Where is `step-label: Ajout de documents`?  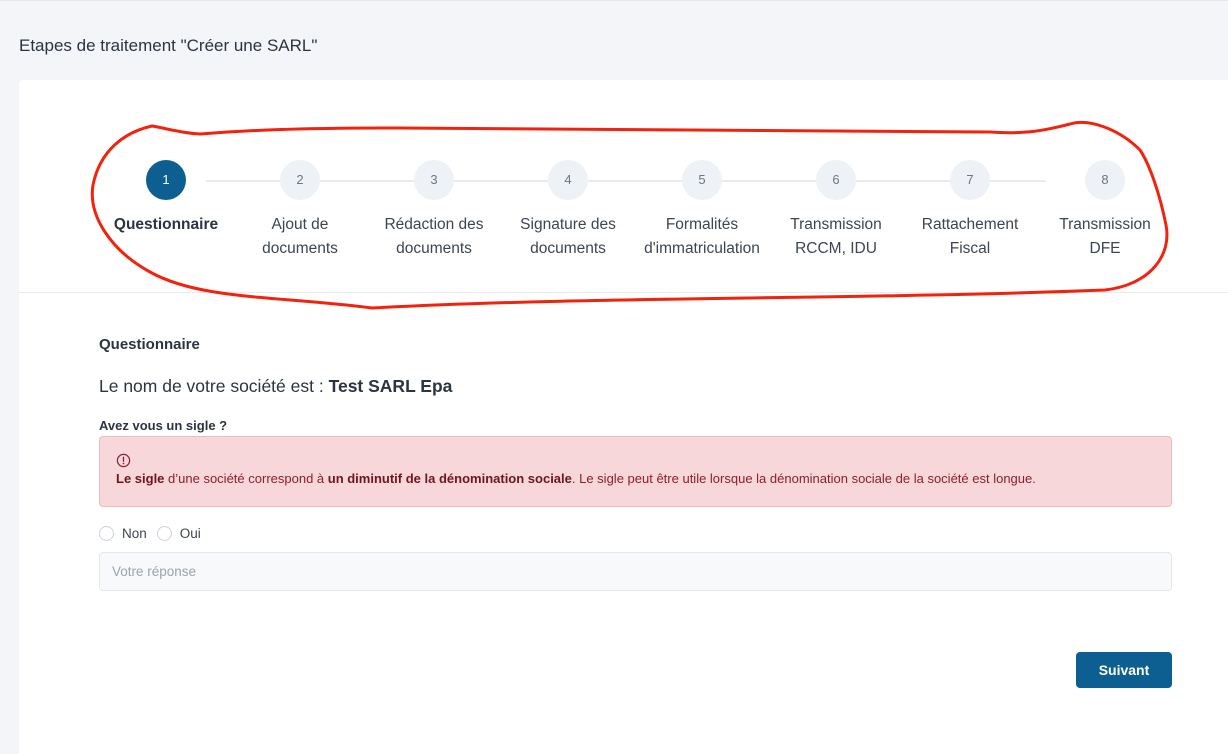 step-label: Ajout de documents is located at coordinates (300, 236).